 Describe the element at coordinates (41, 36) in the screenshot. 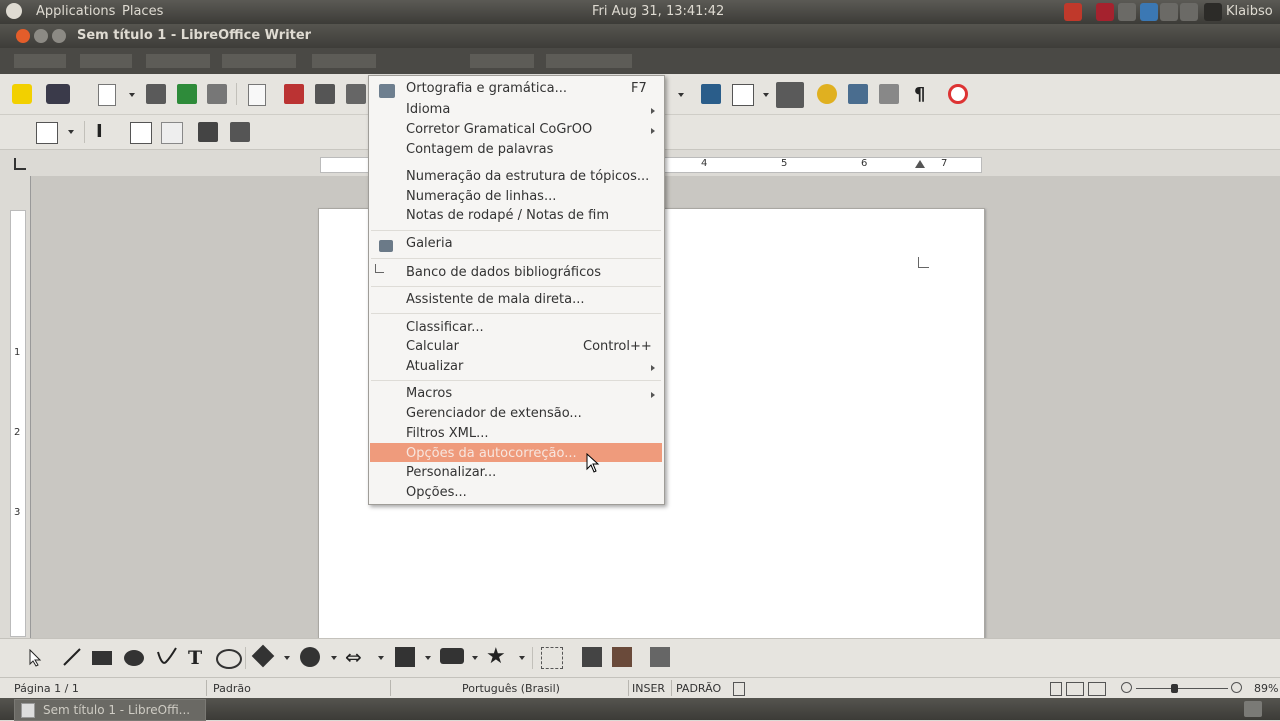

I see `minimize-window-icon` at that location.